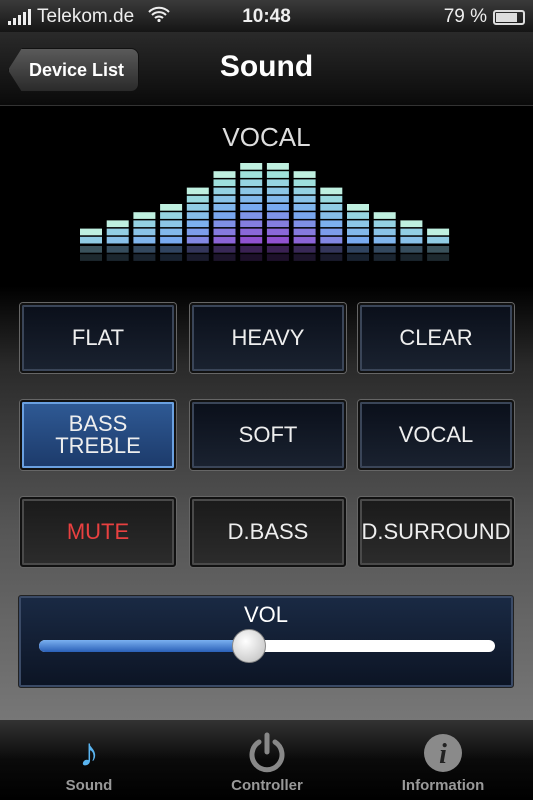  I want to click on tab-information: i Information, so click(443, 761).